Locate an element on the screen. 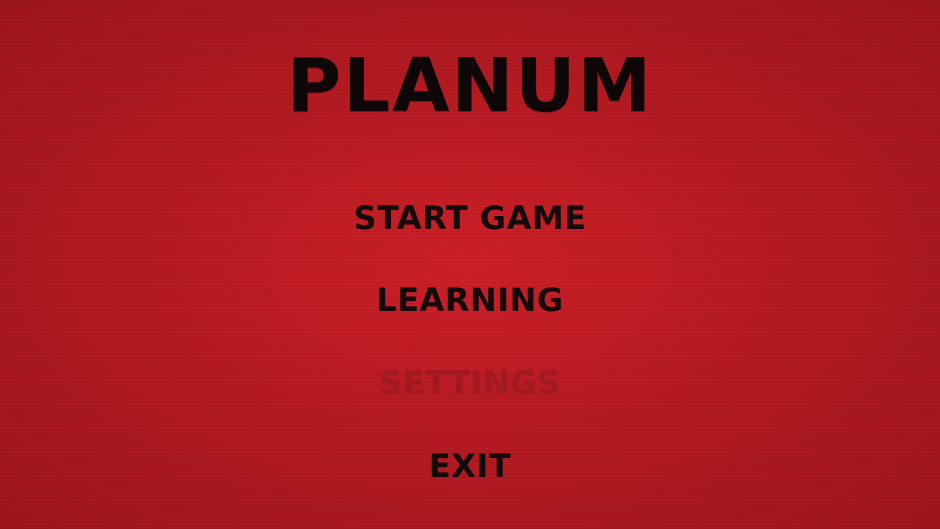 This screenshot has height=529, width=940. learning-button: LEARNING is located at coordinates (470, 300).